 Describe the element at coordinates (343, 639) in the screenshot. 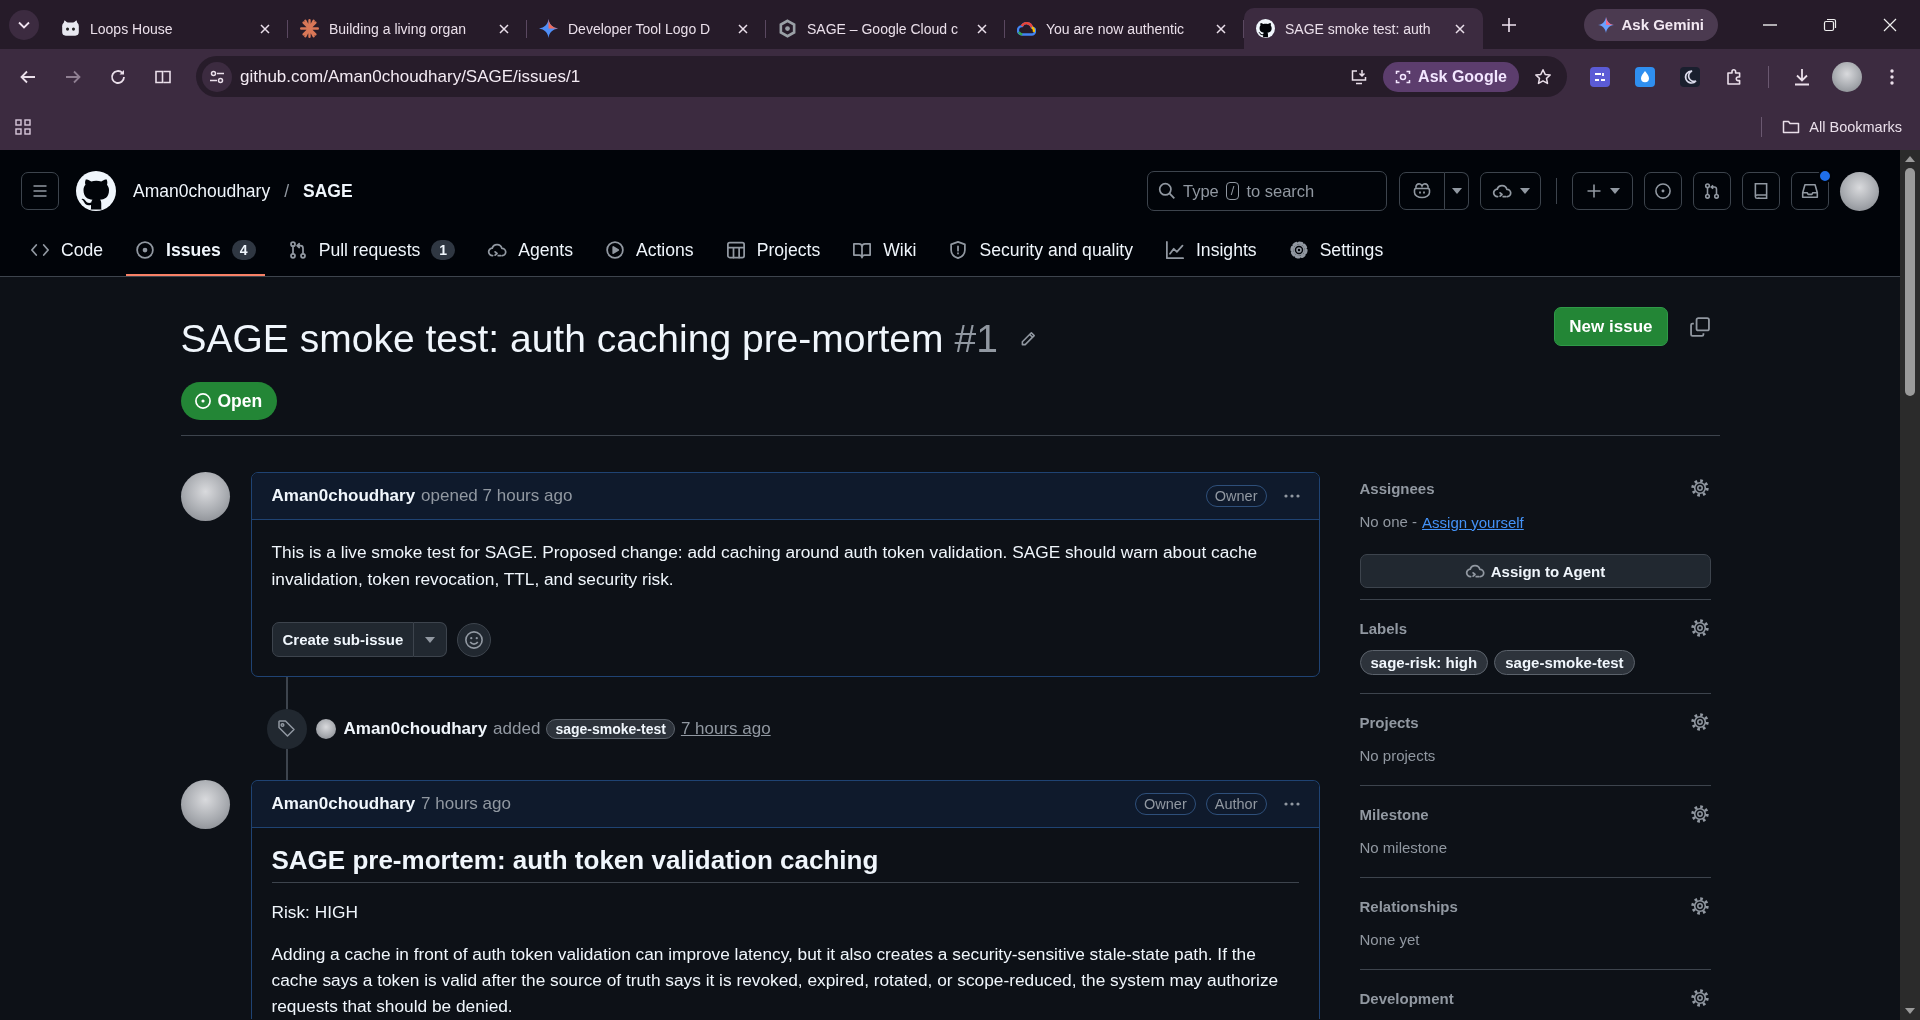

I see `create-sub-issue-button: Create sub-issue` at that location.